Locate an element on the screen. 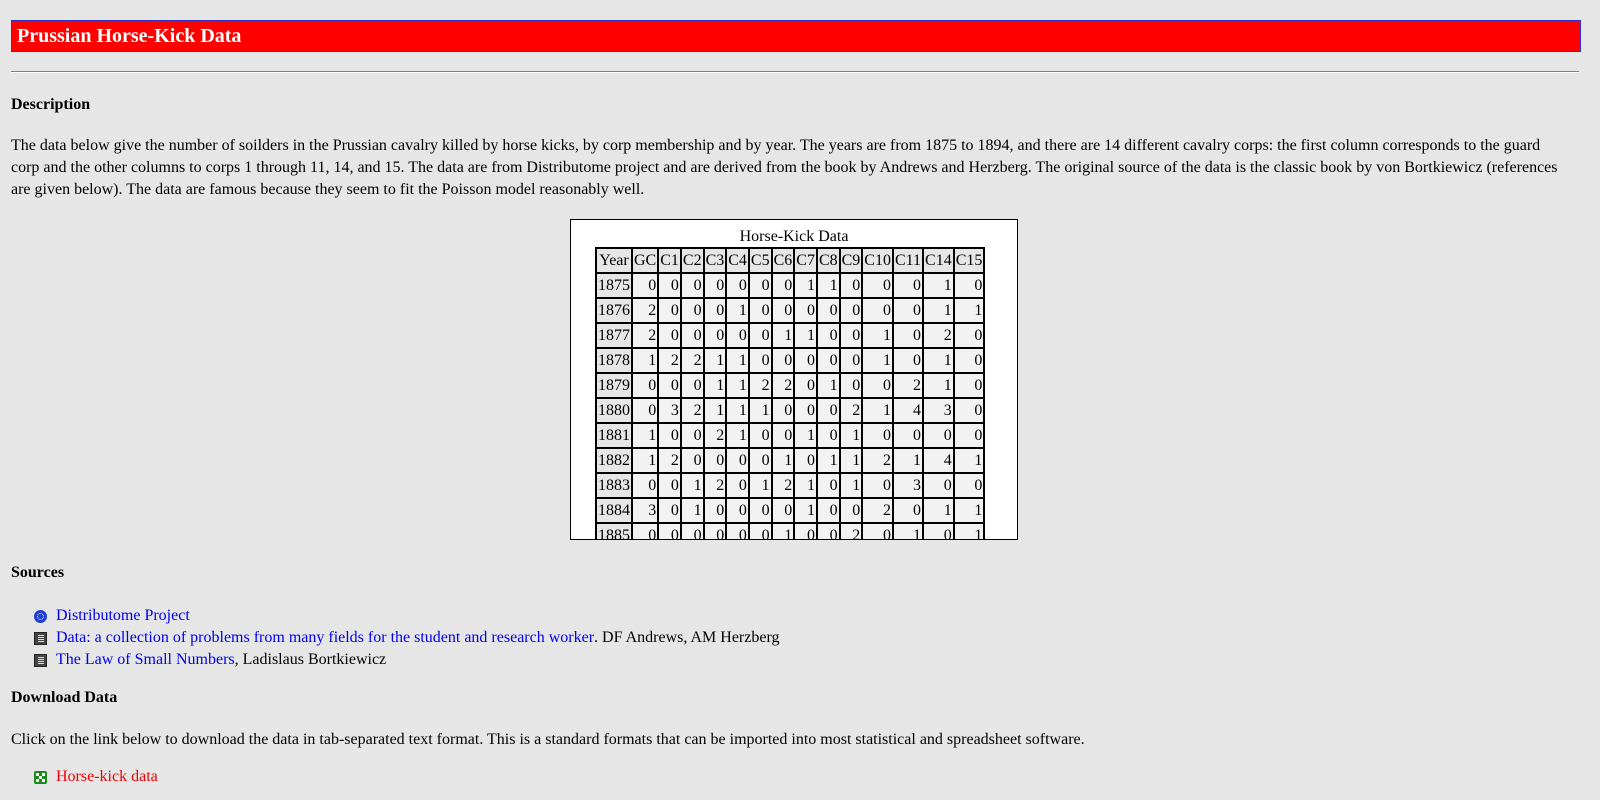 This screenshot has width=1600, height=800. download-heading: Download Data is located at coordinates (64, 697).